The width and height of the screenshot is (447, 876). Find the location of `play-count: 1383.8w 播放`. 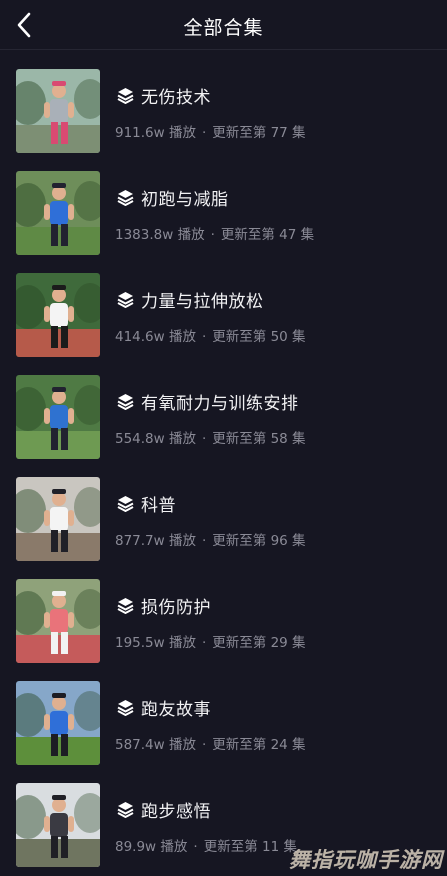

play-count: 1383.8w 播放 is located at coordinates (160, 235).